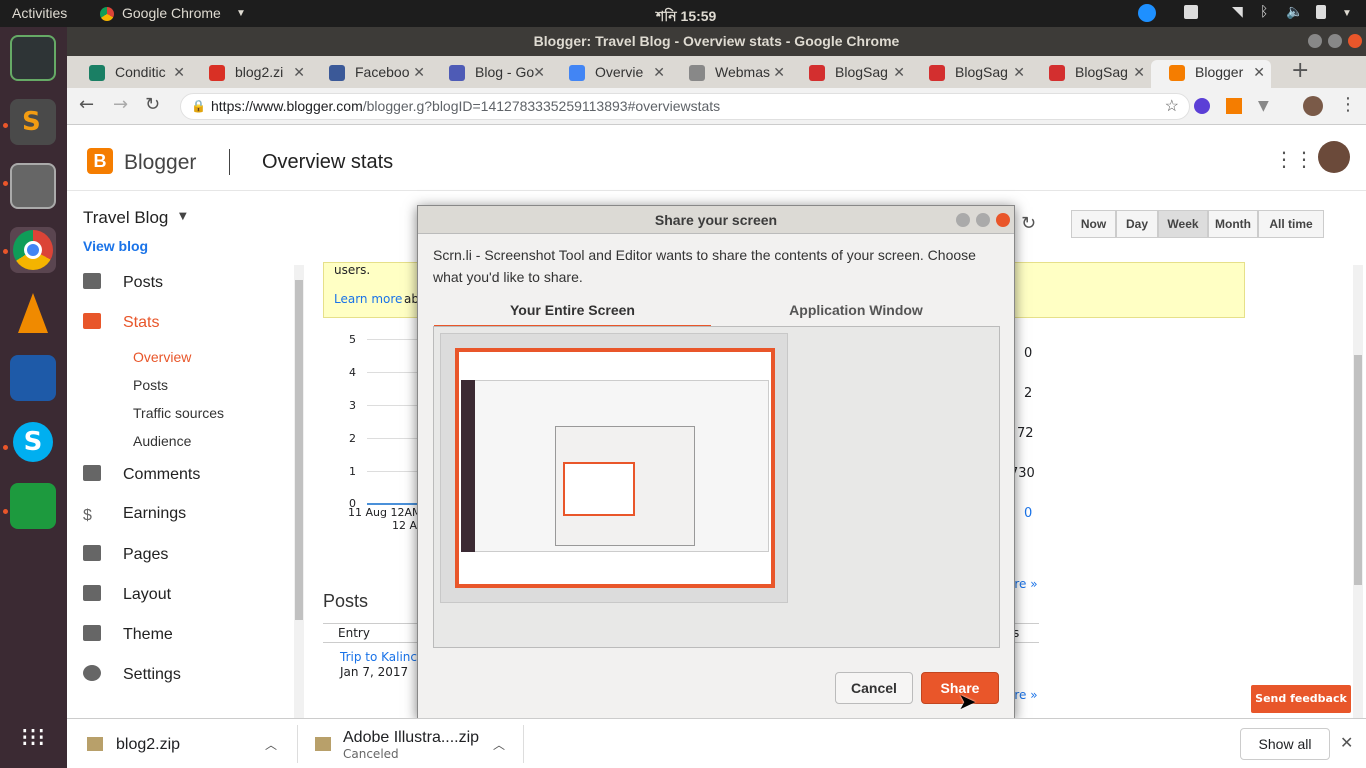 Image resolution: width=1366 pixels, height=768 pixels. Describe the element at coordinates (128, 634) in the screenshot. I see `sidebar-item-theme: Theme` at that location.